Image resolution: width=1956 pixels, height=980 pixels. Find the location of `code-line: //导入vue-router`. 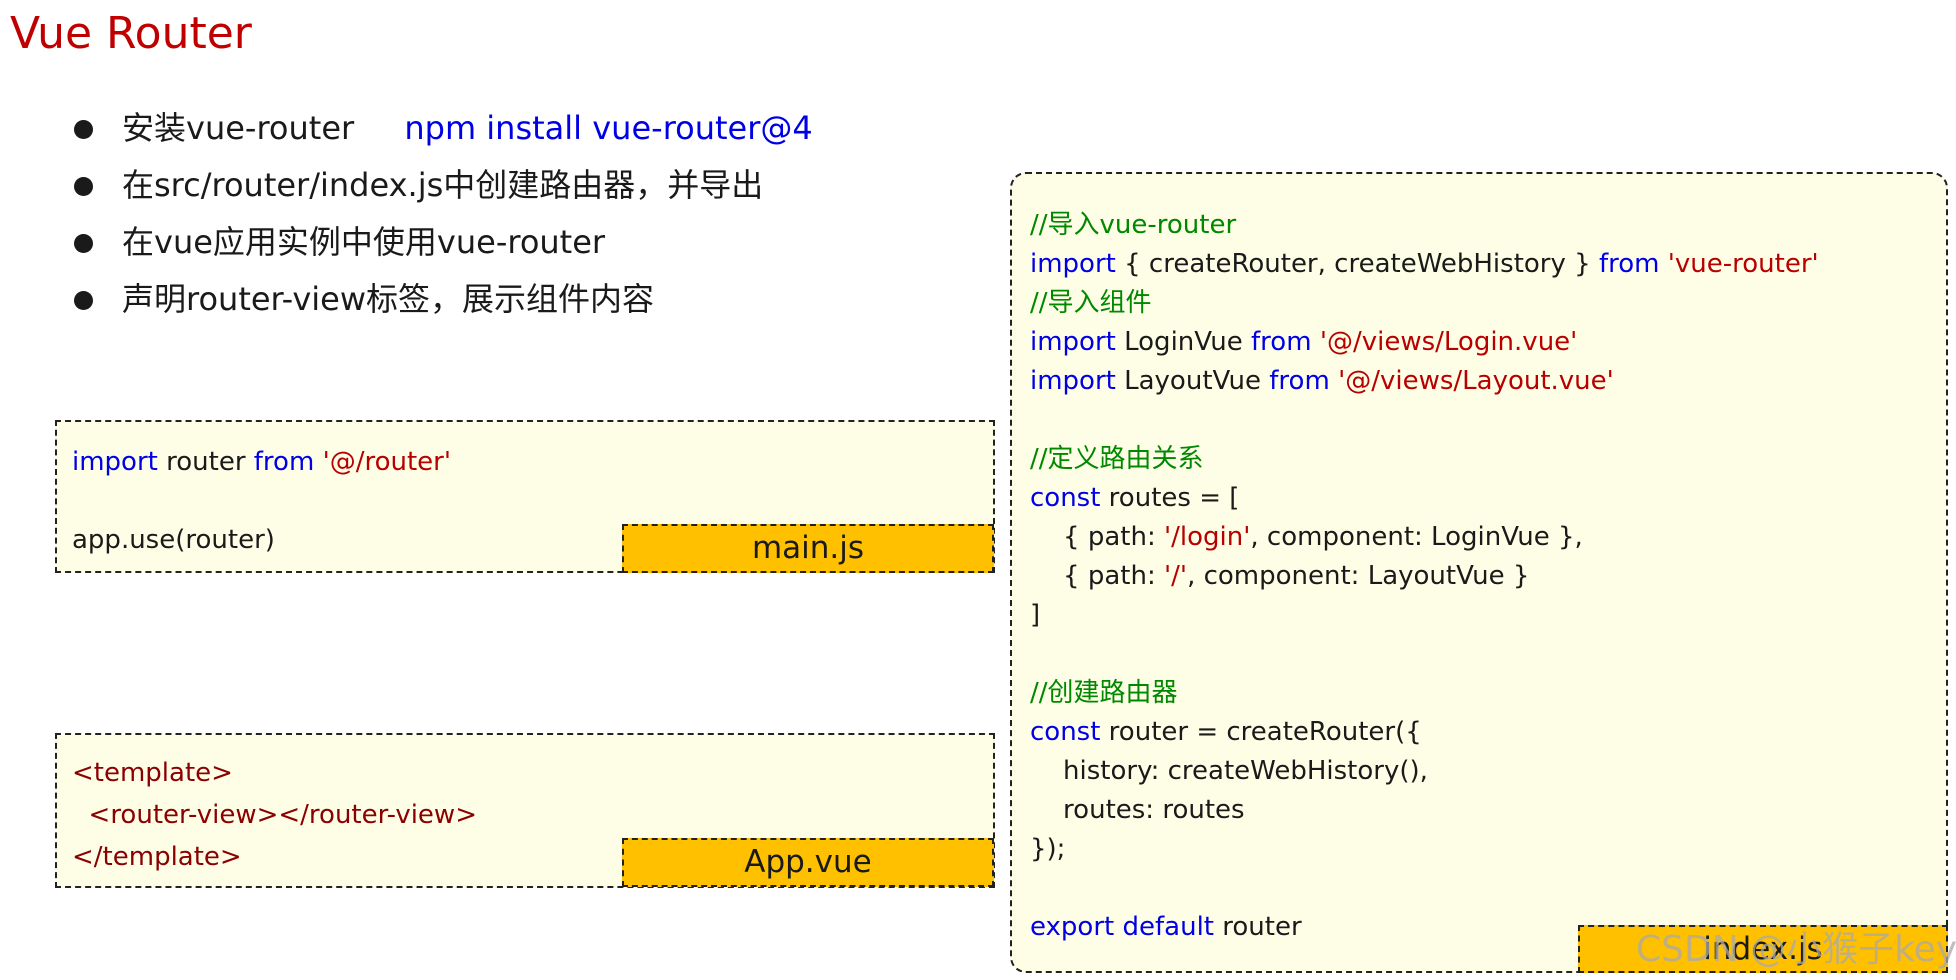

code-line: //导入vue-router is located at coordinates (1424, 225).